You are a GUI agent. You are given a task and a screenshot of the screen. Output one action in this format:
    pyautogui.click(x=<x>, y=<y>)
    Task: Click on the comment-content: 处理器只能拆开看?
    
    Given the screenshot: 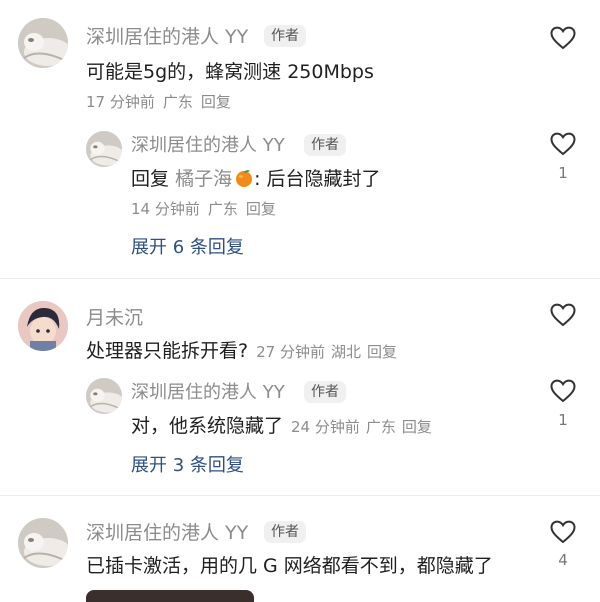 What is the action you would take?
    pyautogui.click(x=167, y=351)
    